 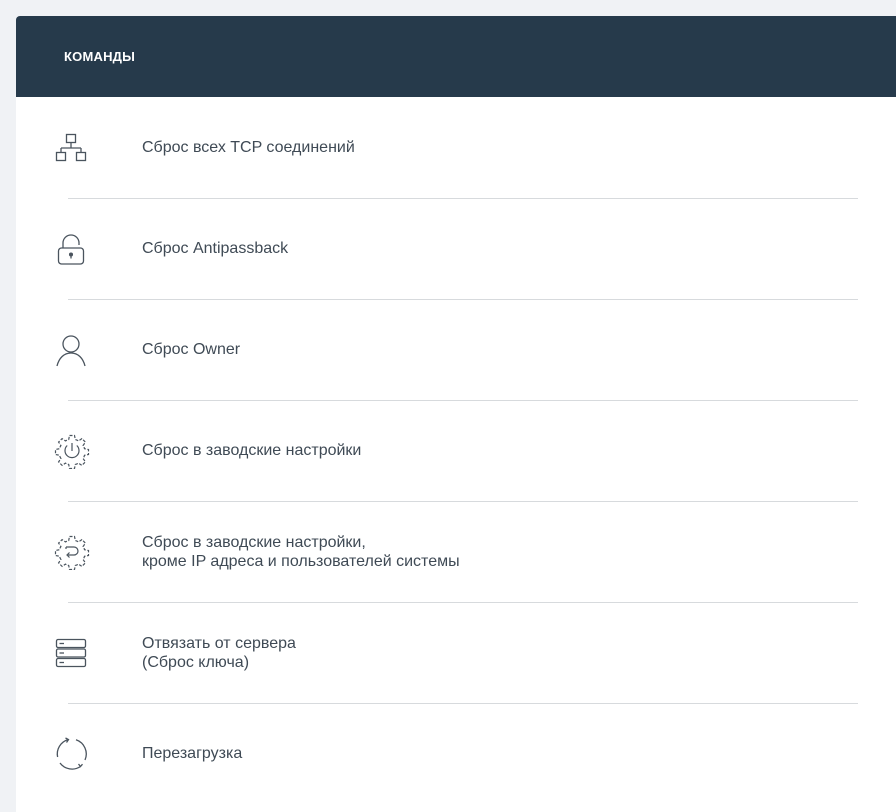 What do you see at coordinates (81, 451) in the screenshot?
I see `gear-power-icon` at bounding box center [81, 451].